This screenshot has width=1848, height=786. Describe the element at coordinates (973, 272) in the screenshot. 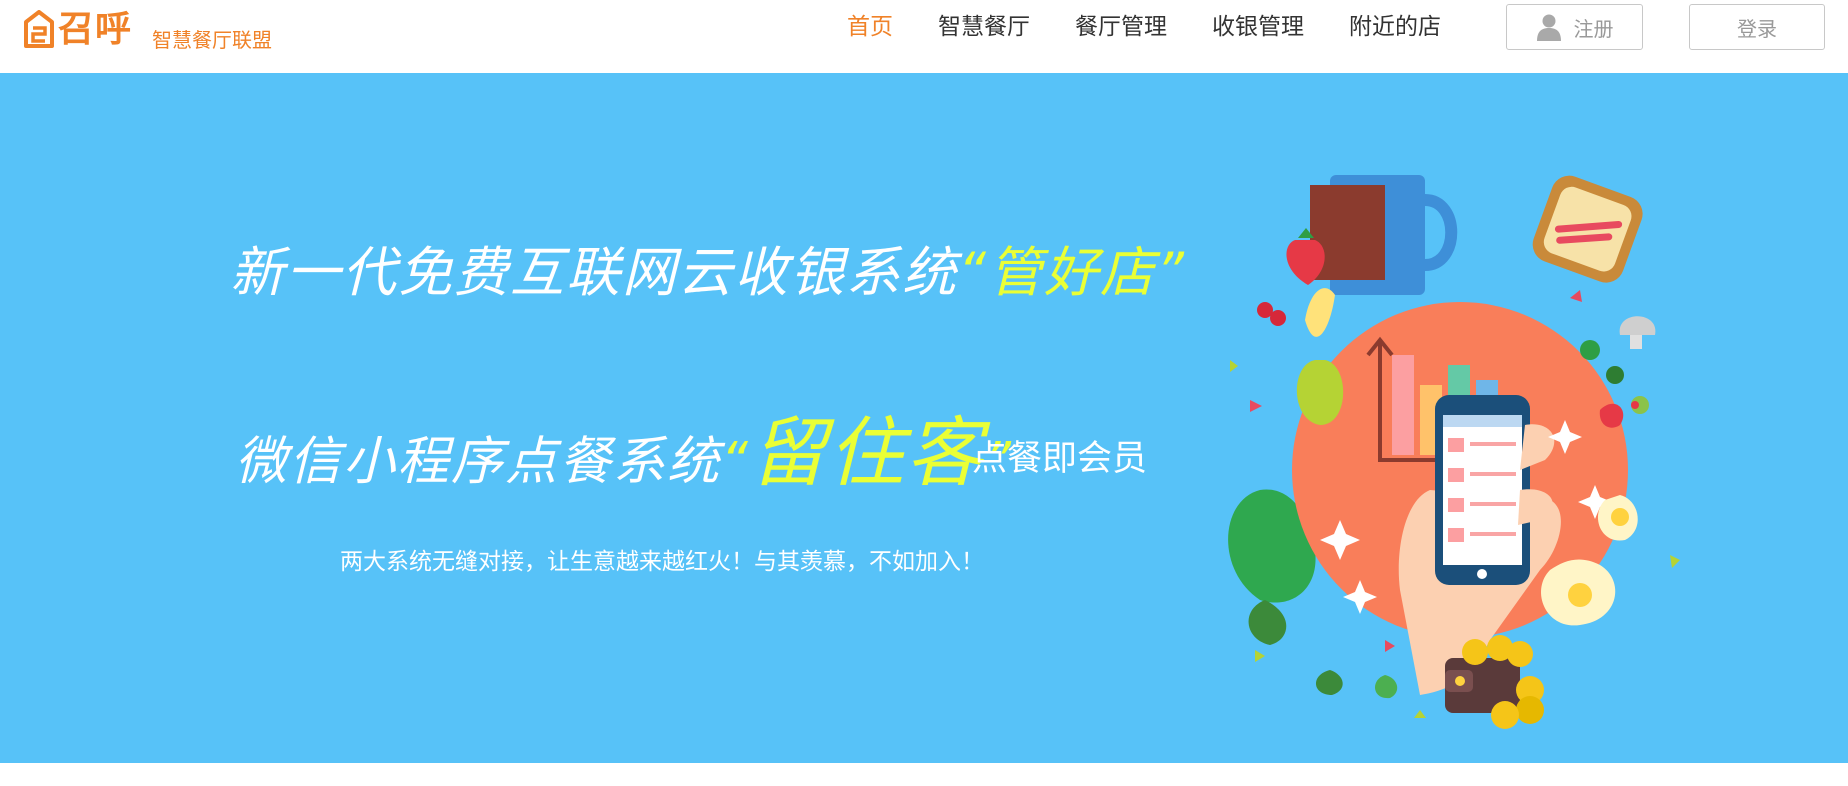

I see `headline-cashier-quote-open: “` at that location.